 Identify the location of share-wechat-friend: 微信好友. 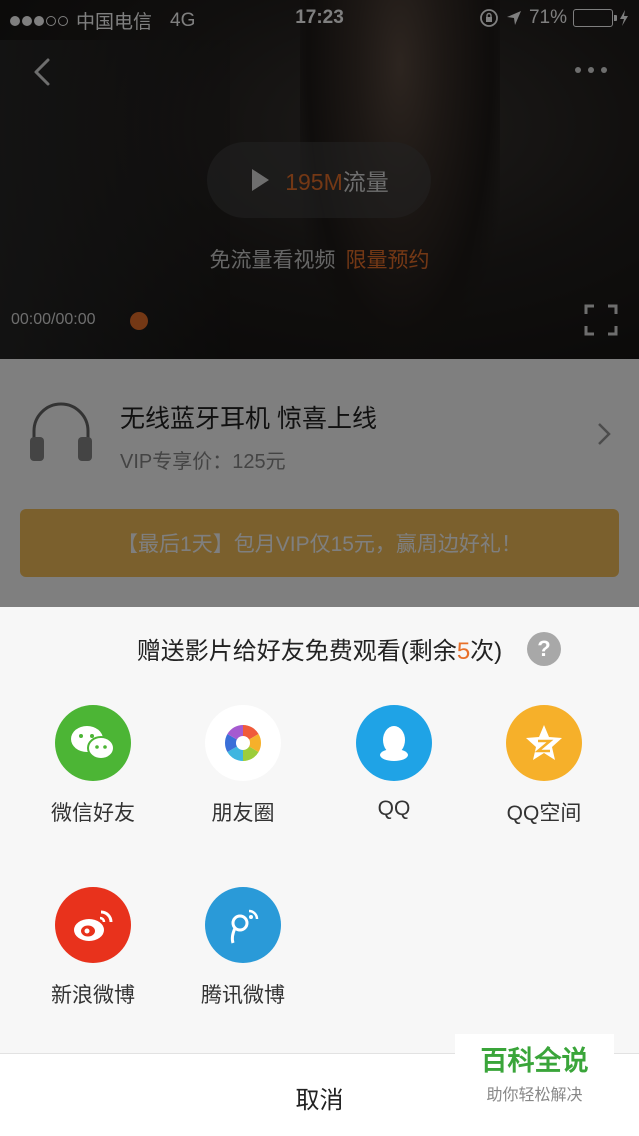
(93, 770).